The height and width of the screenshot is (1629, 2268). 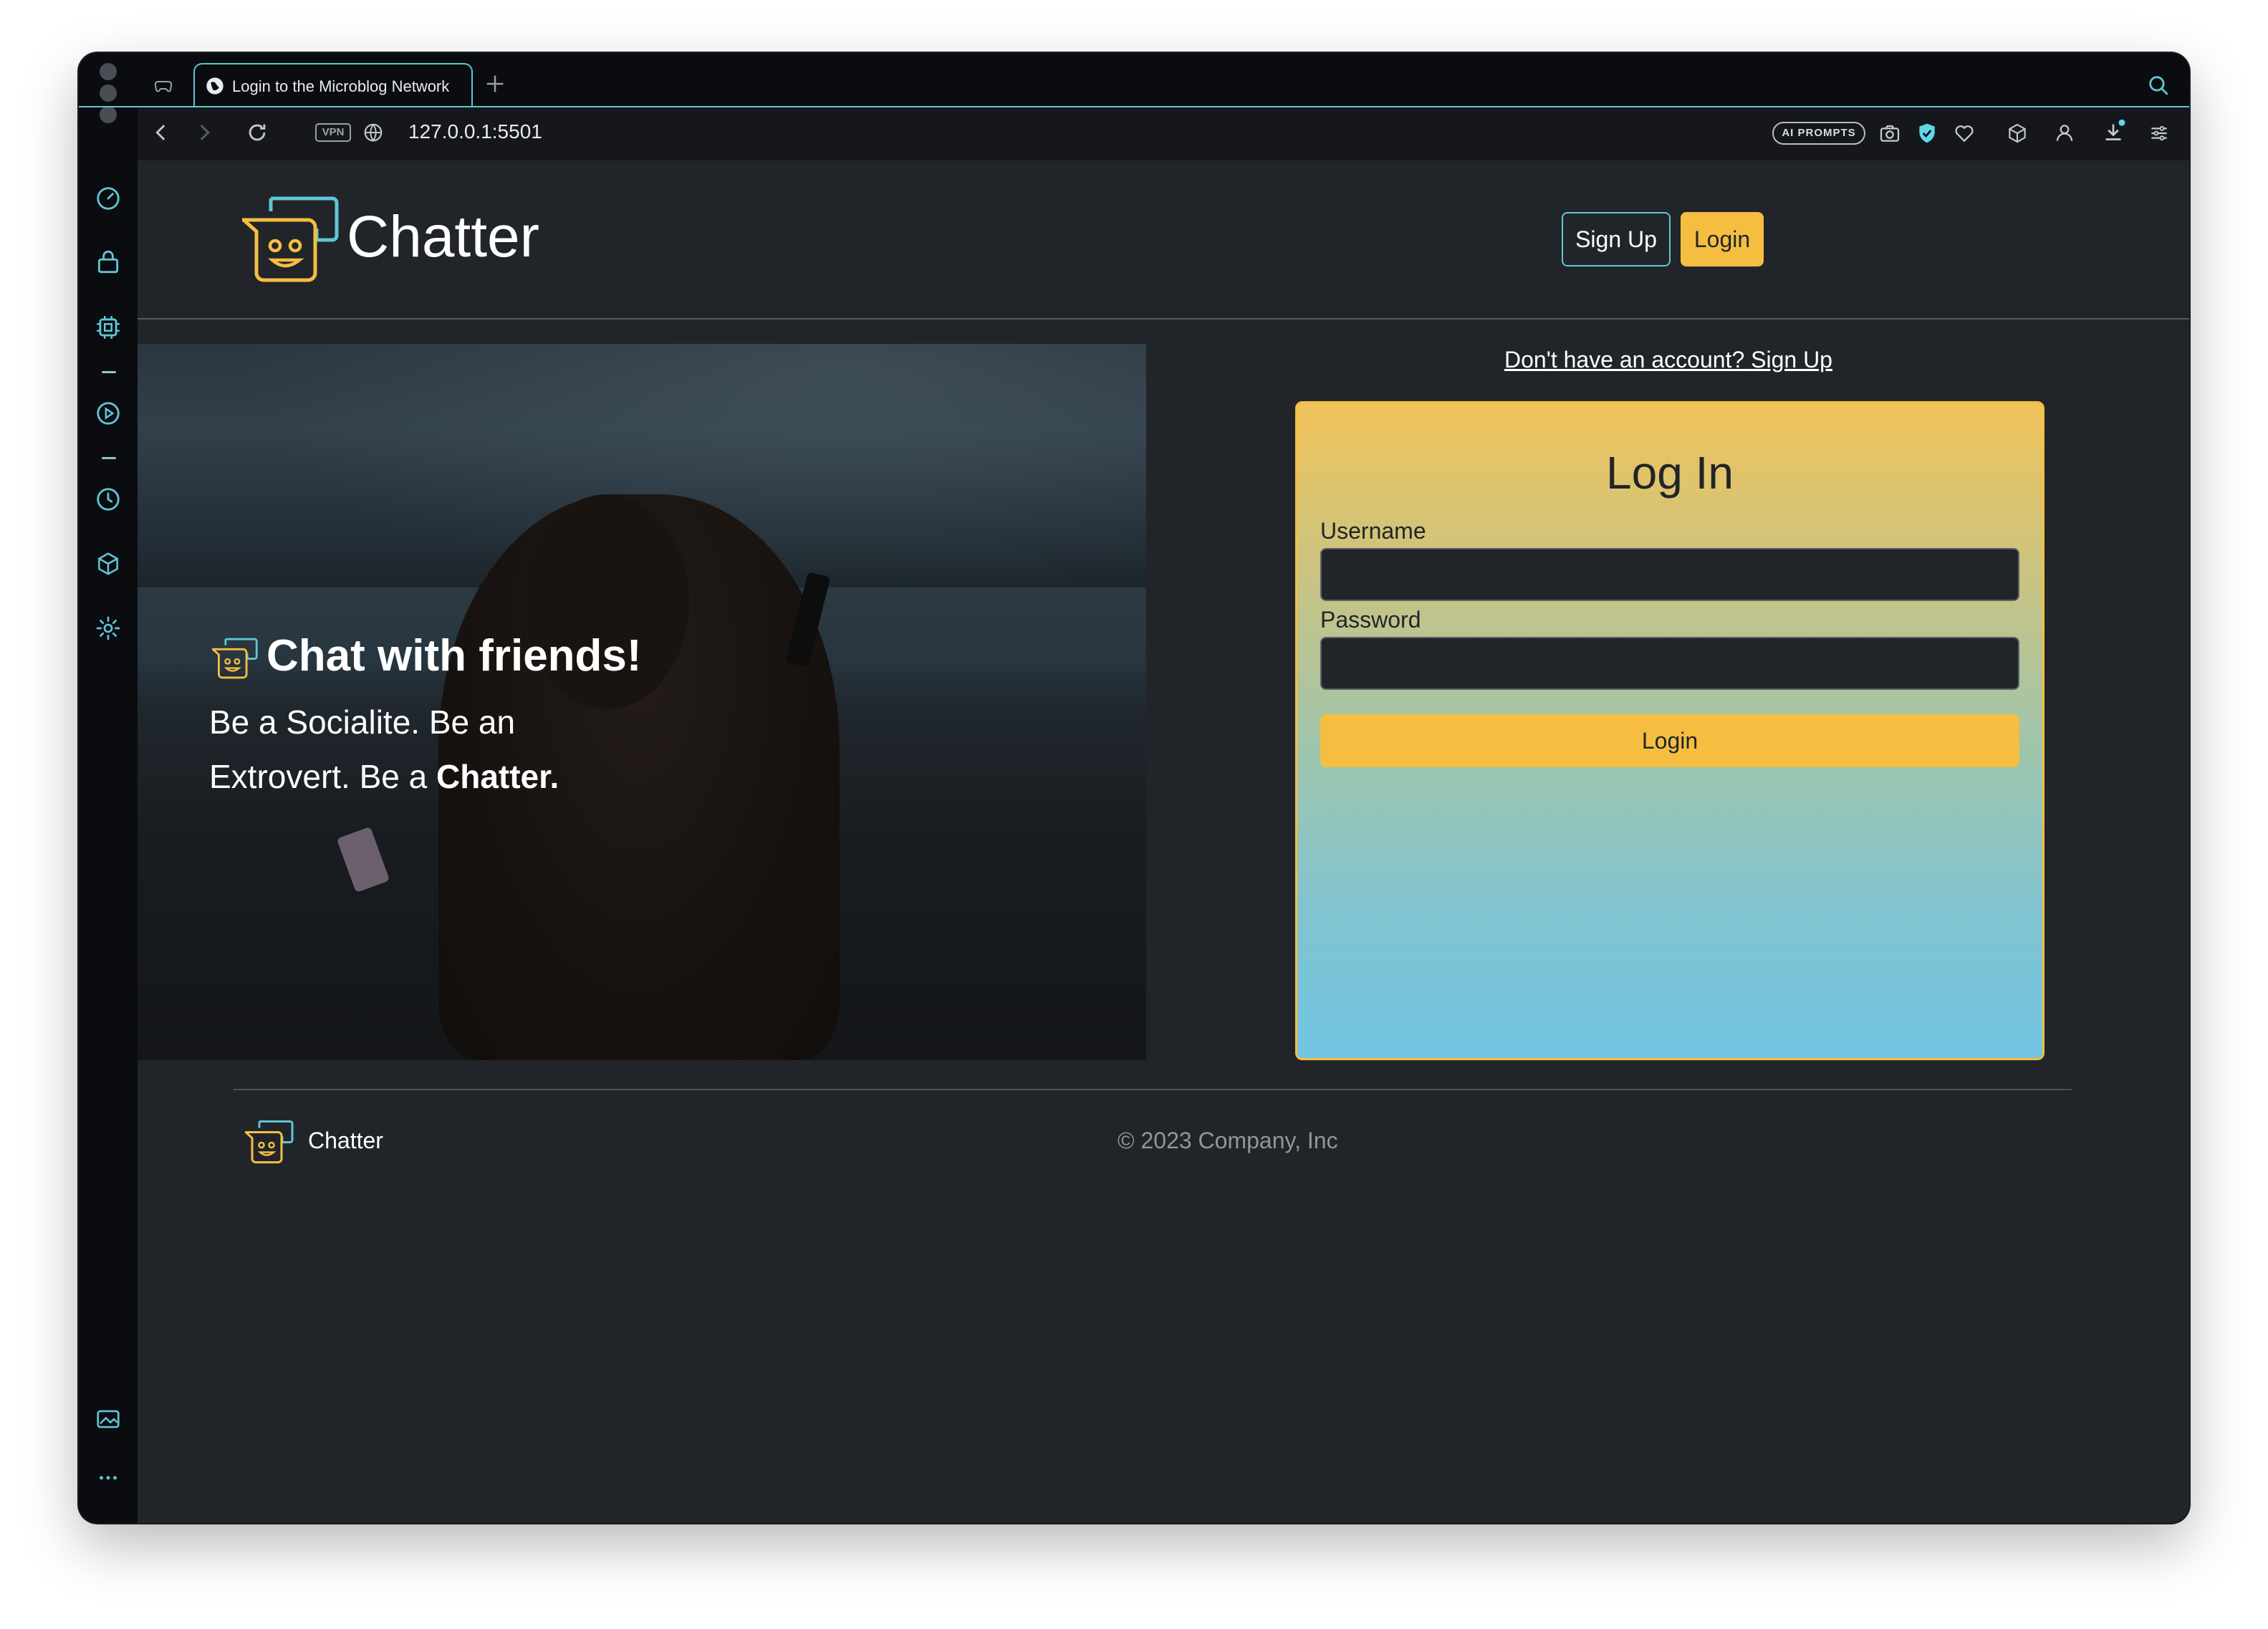 What do you see at coordinates (108, 1419) in the screenshot?
I see `image-gallery-icon` at bounding box center [108, 1419].